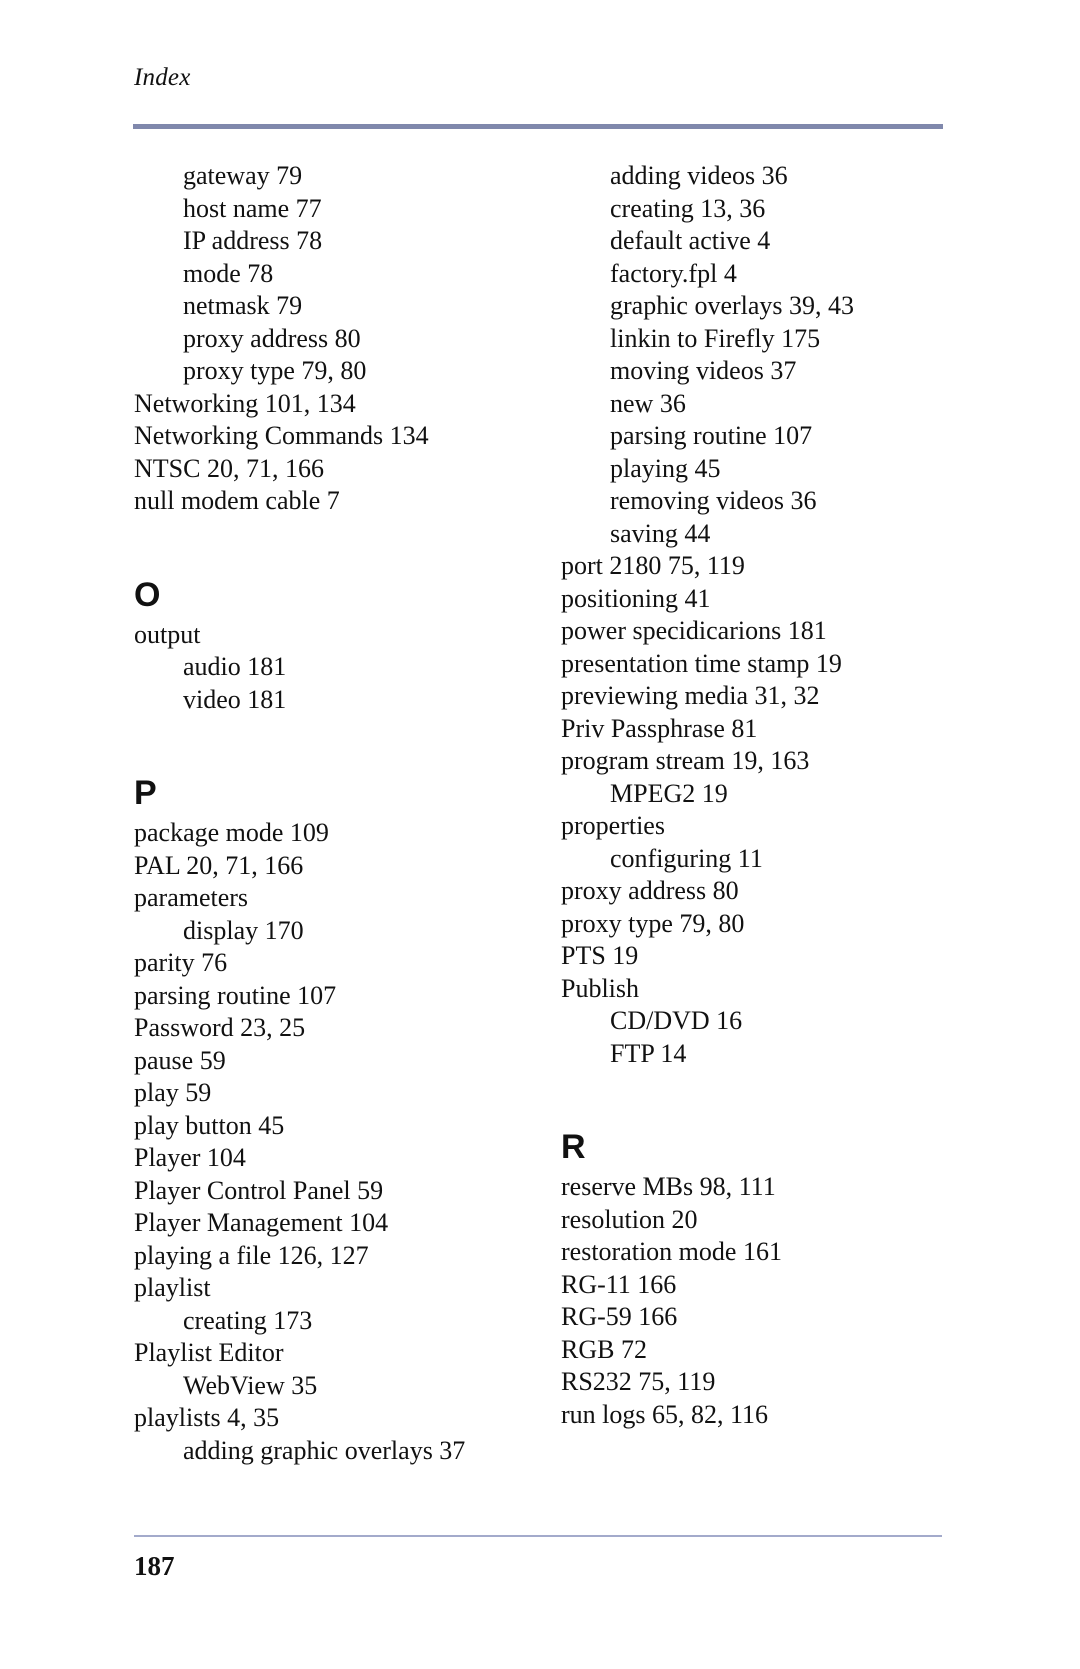 The width and height of the screenshot is (1080, 1669). What do you see at coordinates (756, 1021) in the screenshot?
I see `index-subentry: CD/DVD 16` at bounding box center [756, 1021].